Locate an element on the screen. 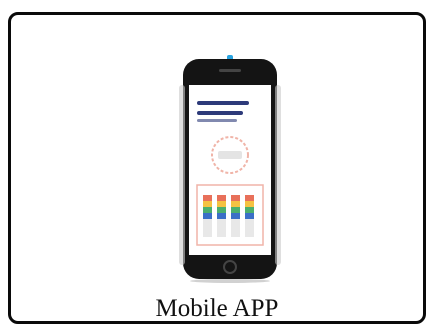 The image size is (438, 332). phone-screen is located at coordinates (230, 170).